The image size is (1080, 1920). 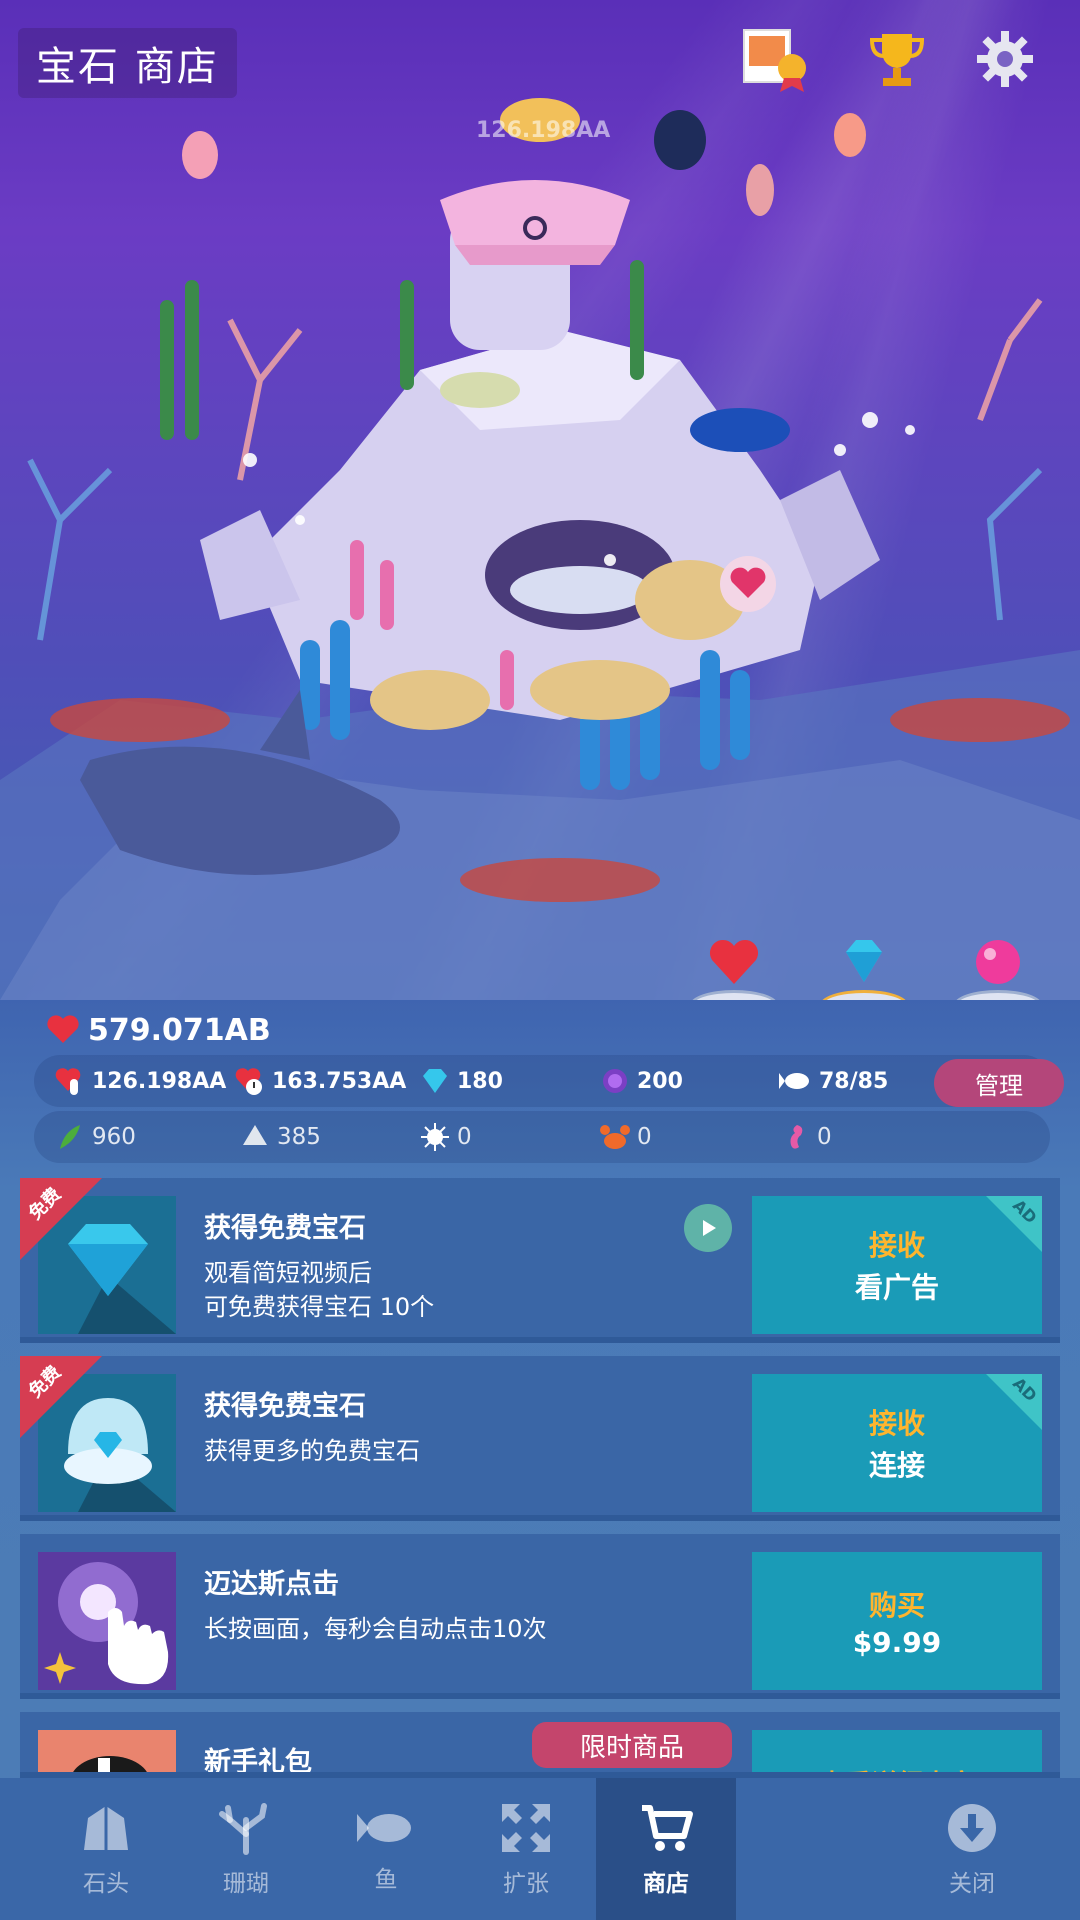 What do you see at coordinates (632, 1745) in the screenshot?
I see `limited-time-badge: 限时商品` at bounding box center [632, 1745].